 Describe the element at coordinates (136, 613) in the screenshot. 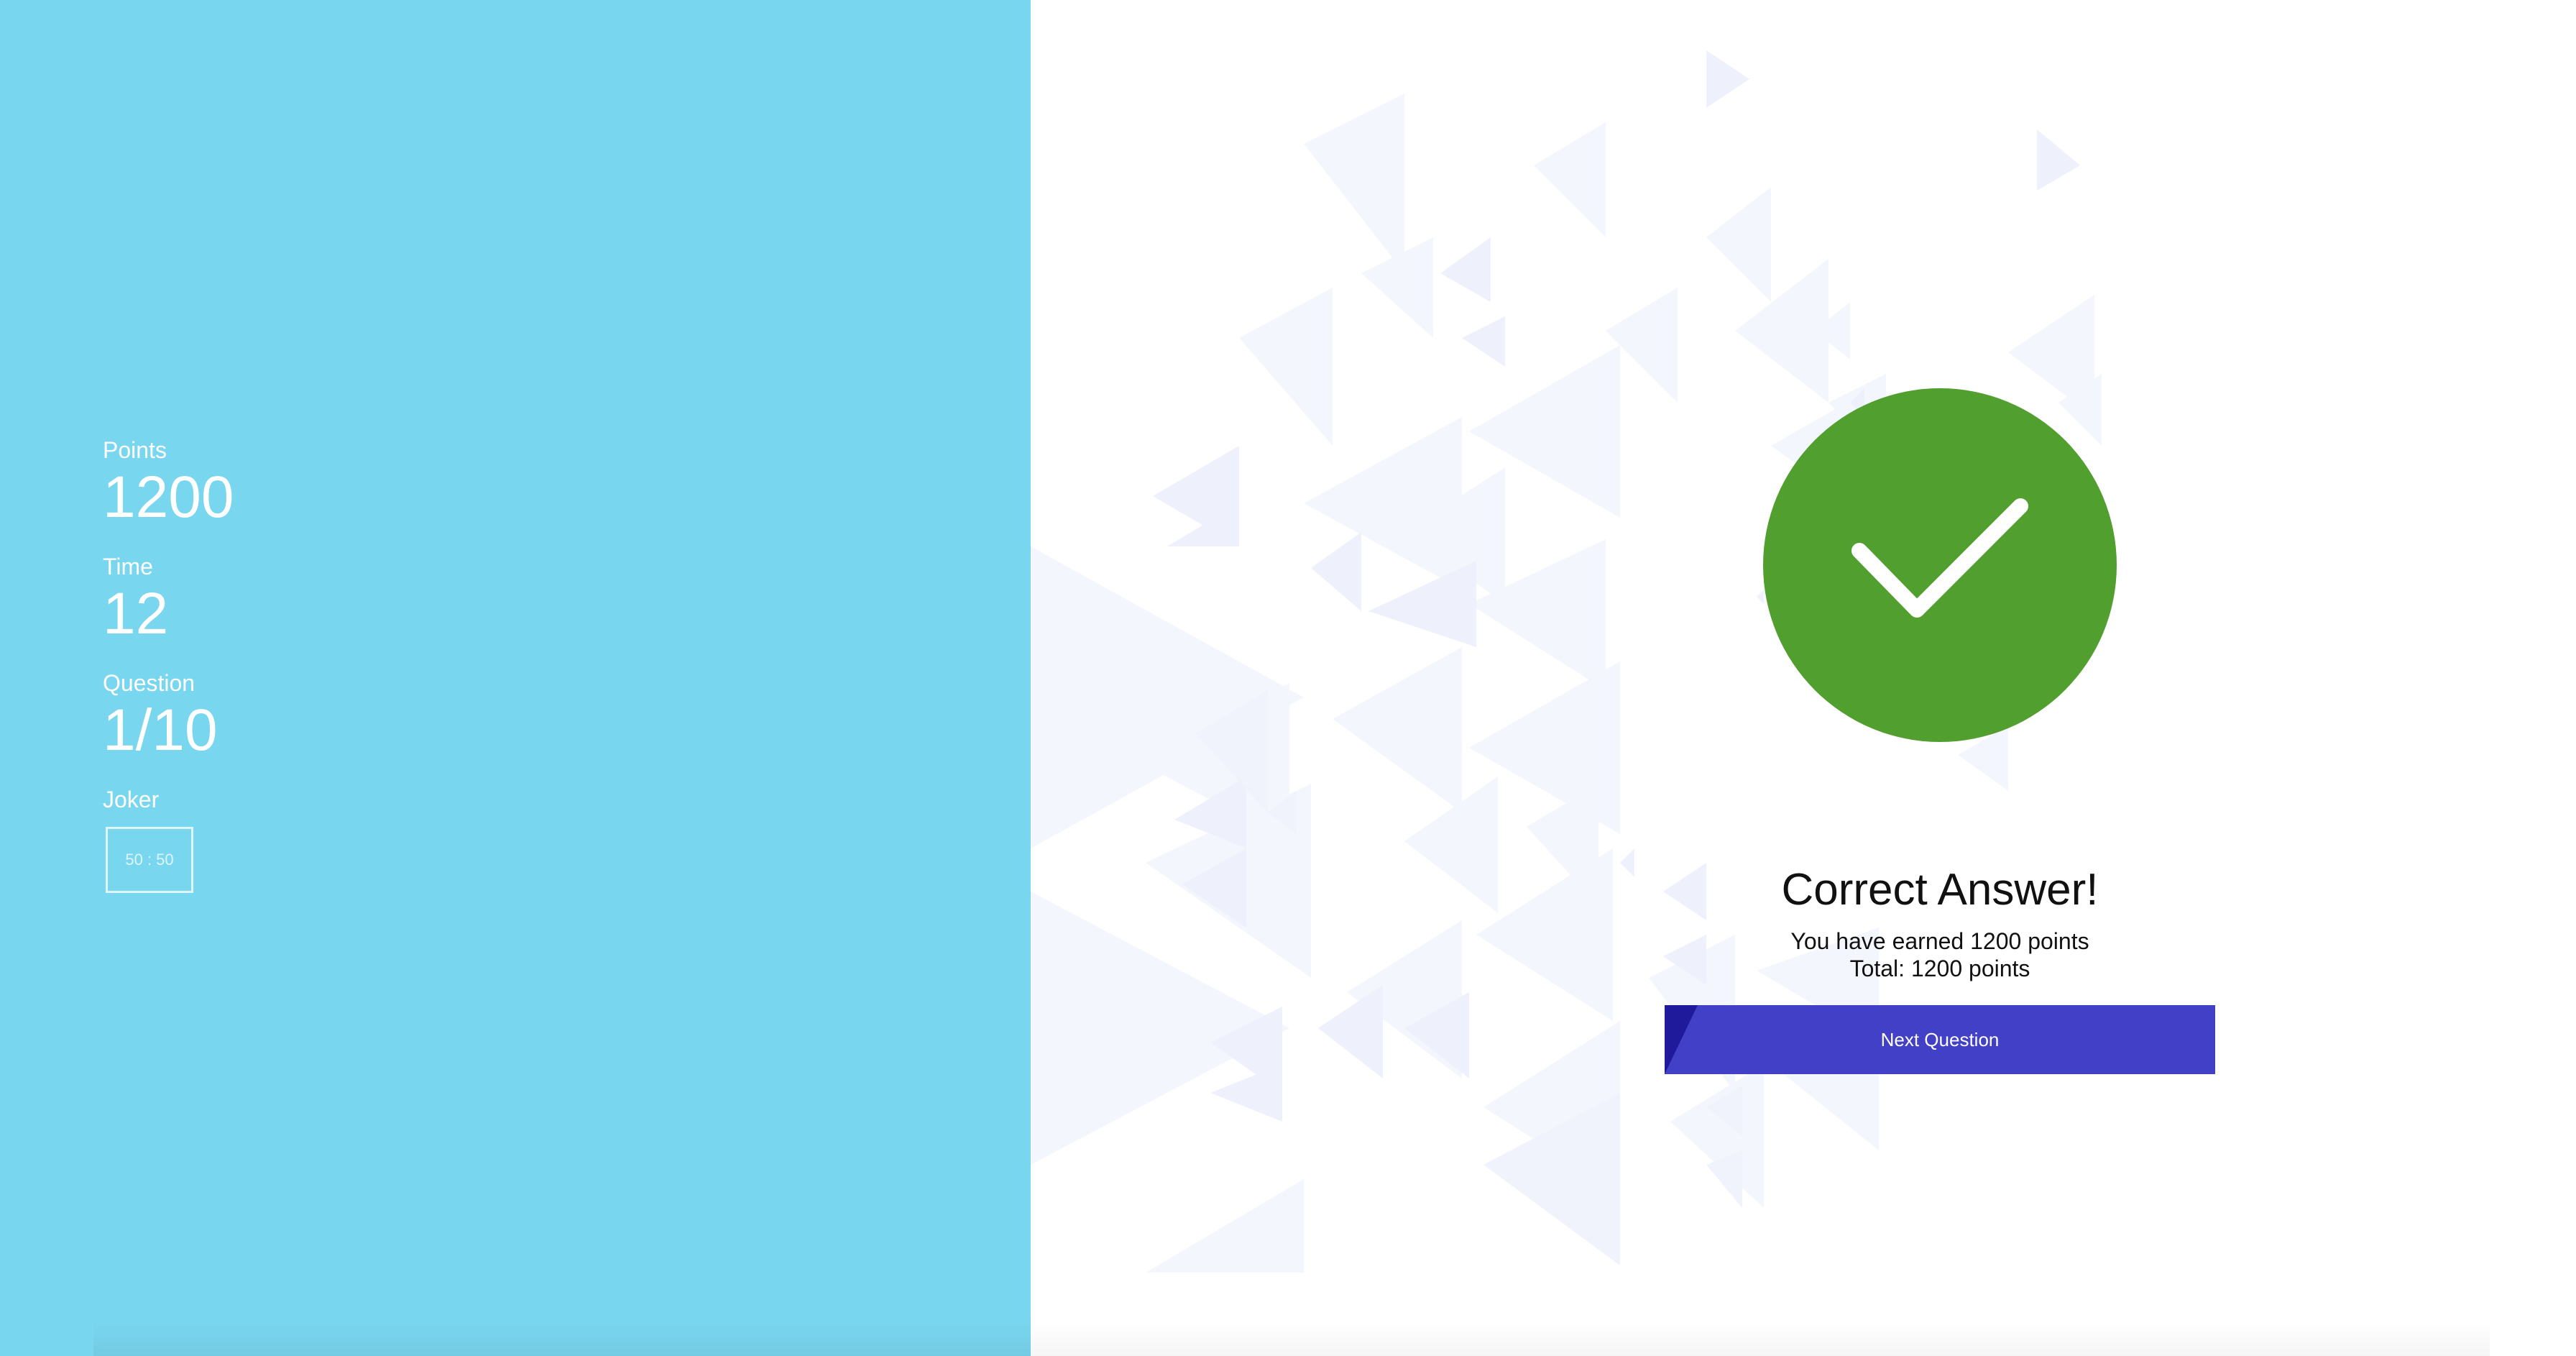

I see `time-value: 12` at that location.